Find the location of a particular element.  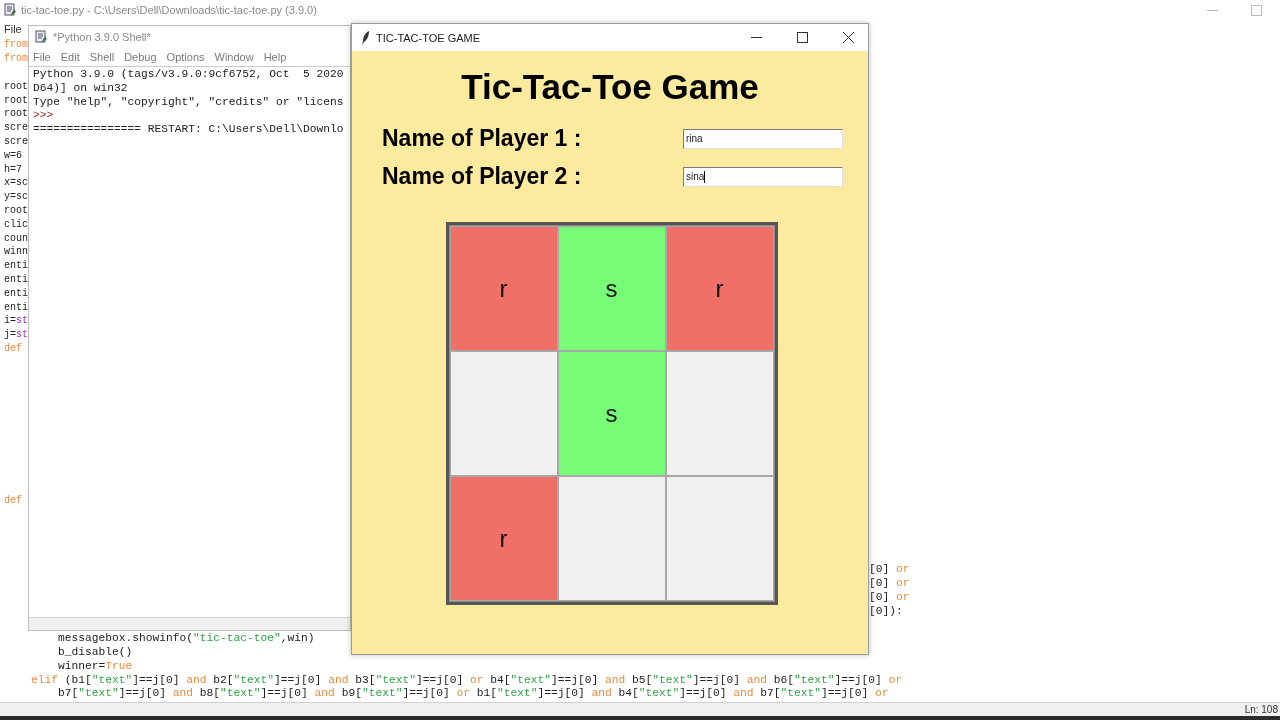

feather-icon is located at coordinates (366, 37).